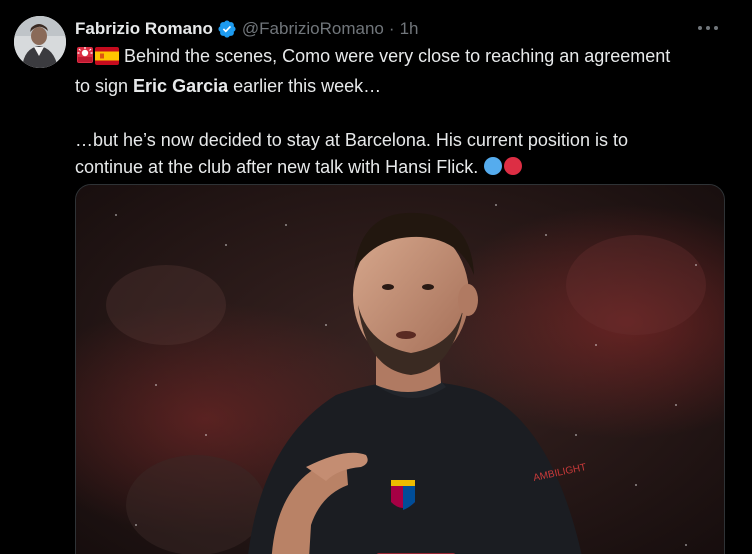 The height and width of the screenshot is (554, 752). What do you see at coordinates (40, 42) in the screenshot?
I see `avatar` at bounding box center [40, 42].